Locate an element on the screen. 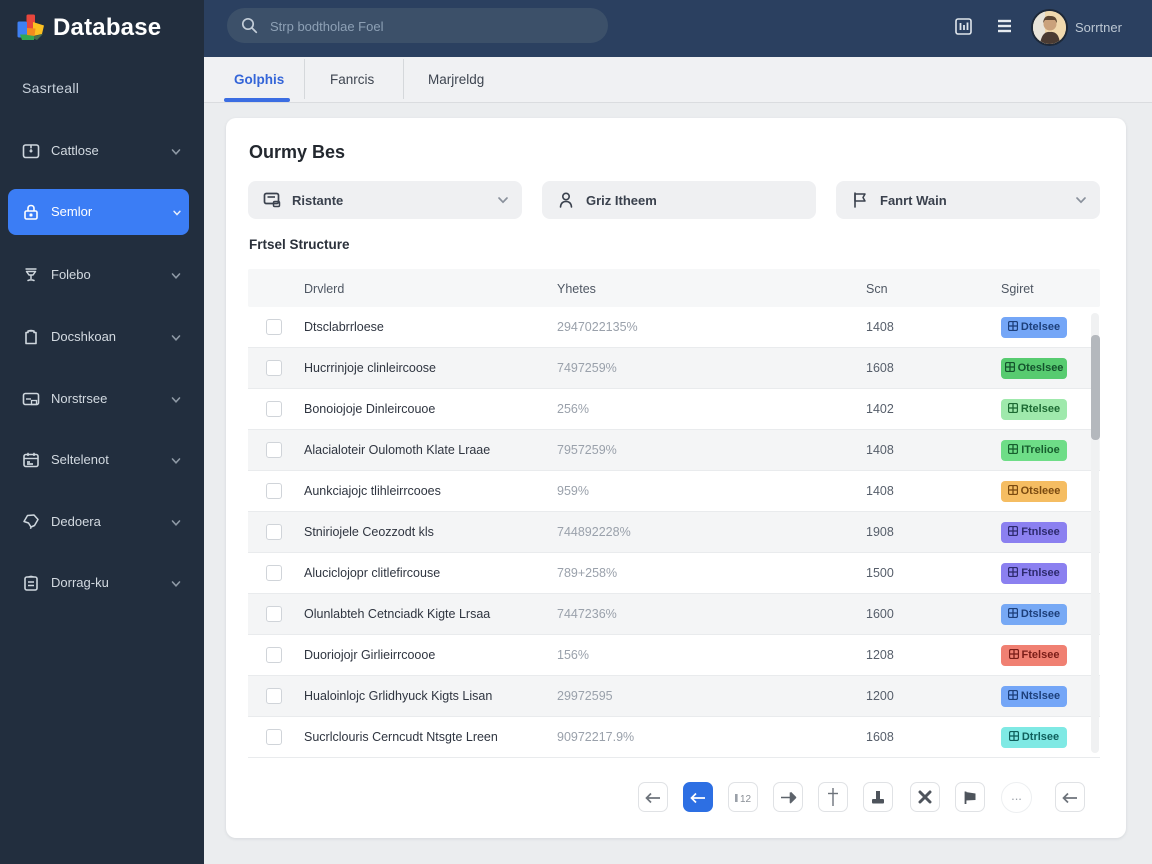 This screenshot has width=1152, height=864. svg-text: 12 is located at coordinates (746, 799).